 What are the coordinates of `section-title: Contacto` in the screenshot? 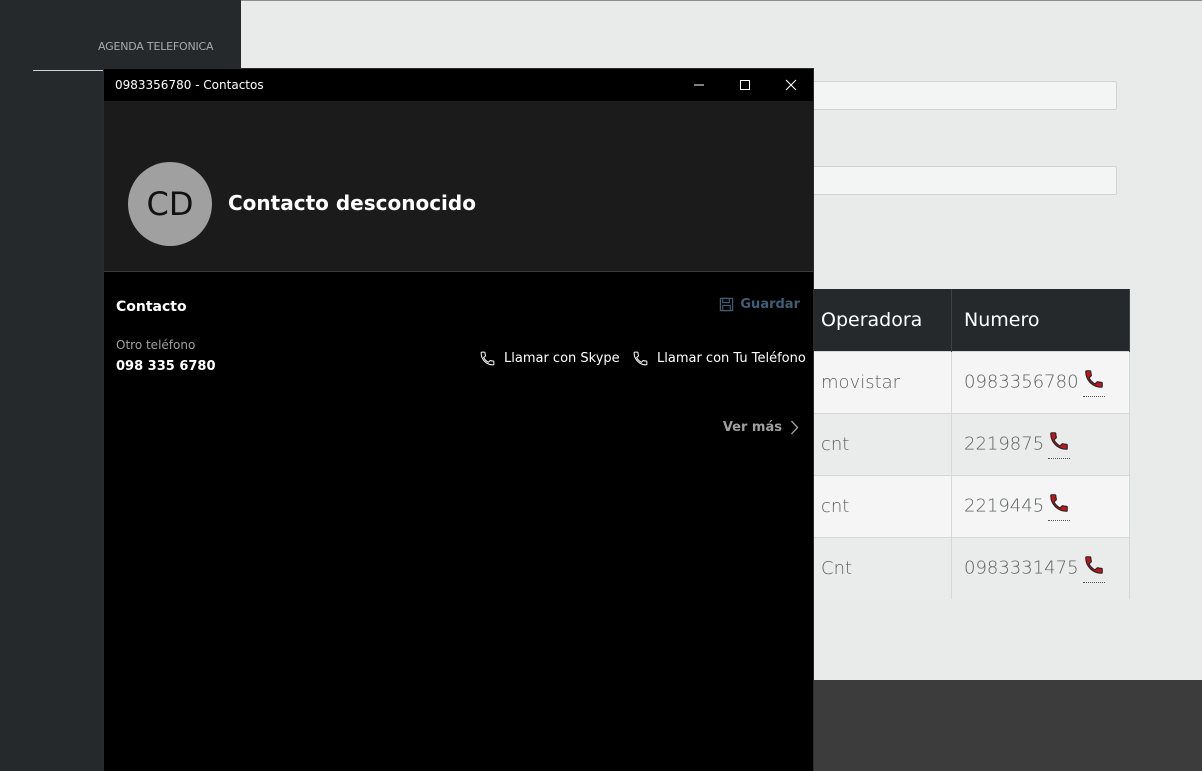 It's located at (151, 307).